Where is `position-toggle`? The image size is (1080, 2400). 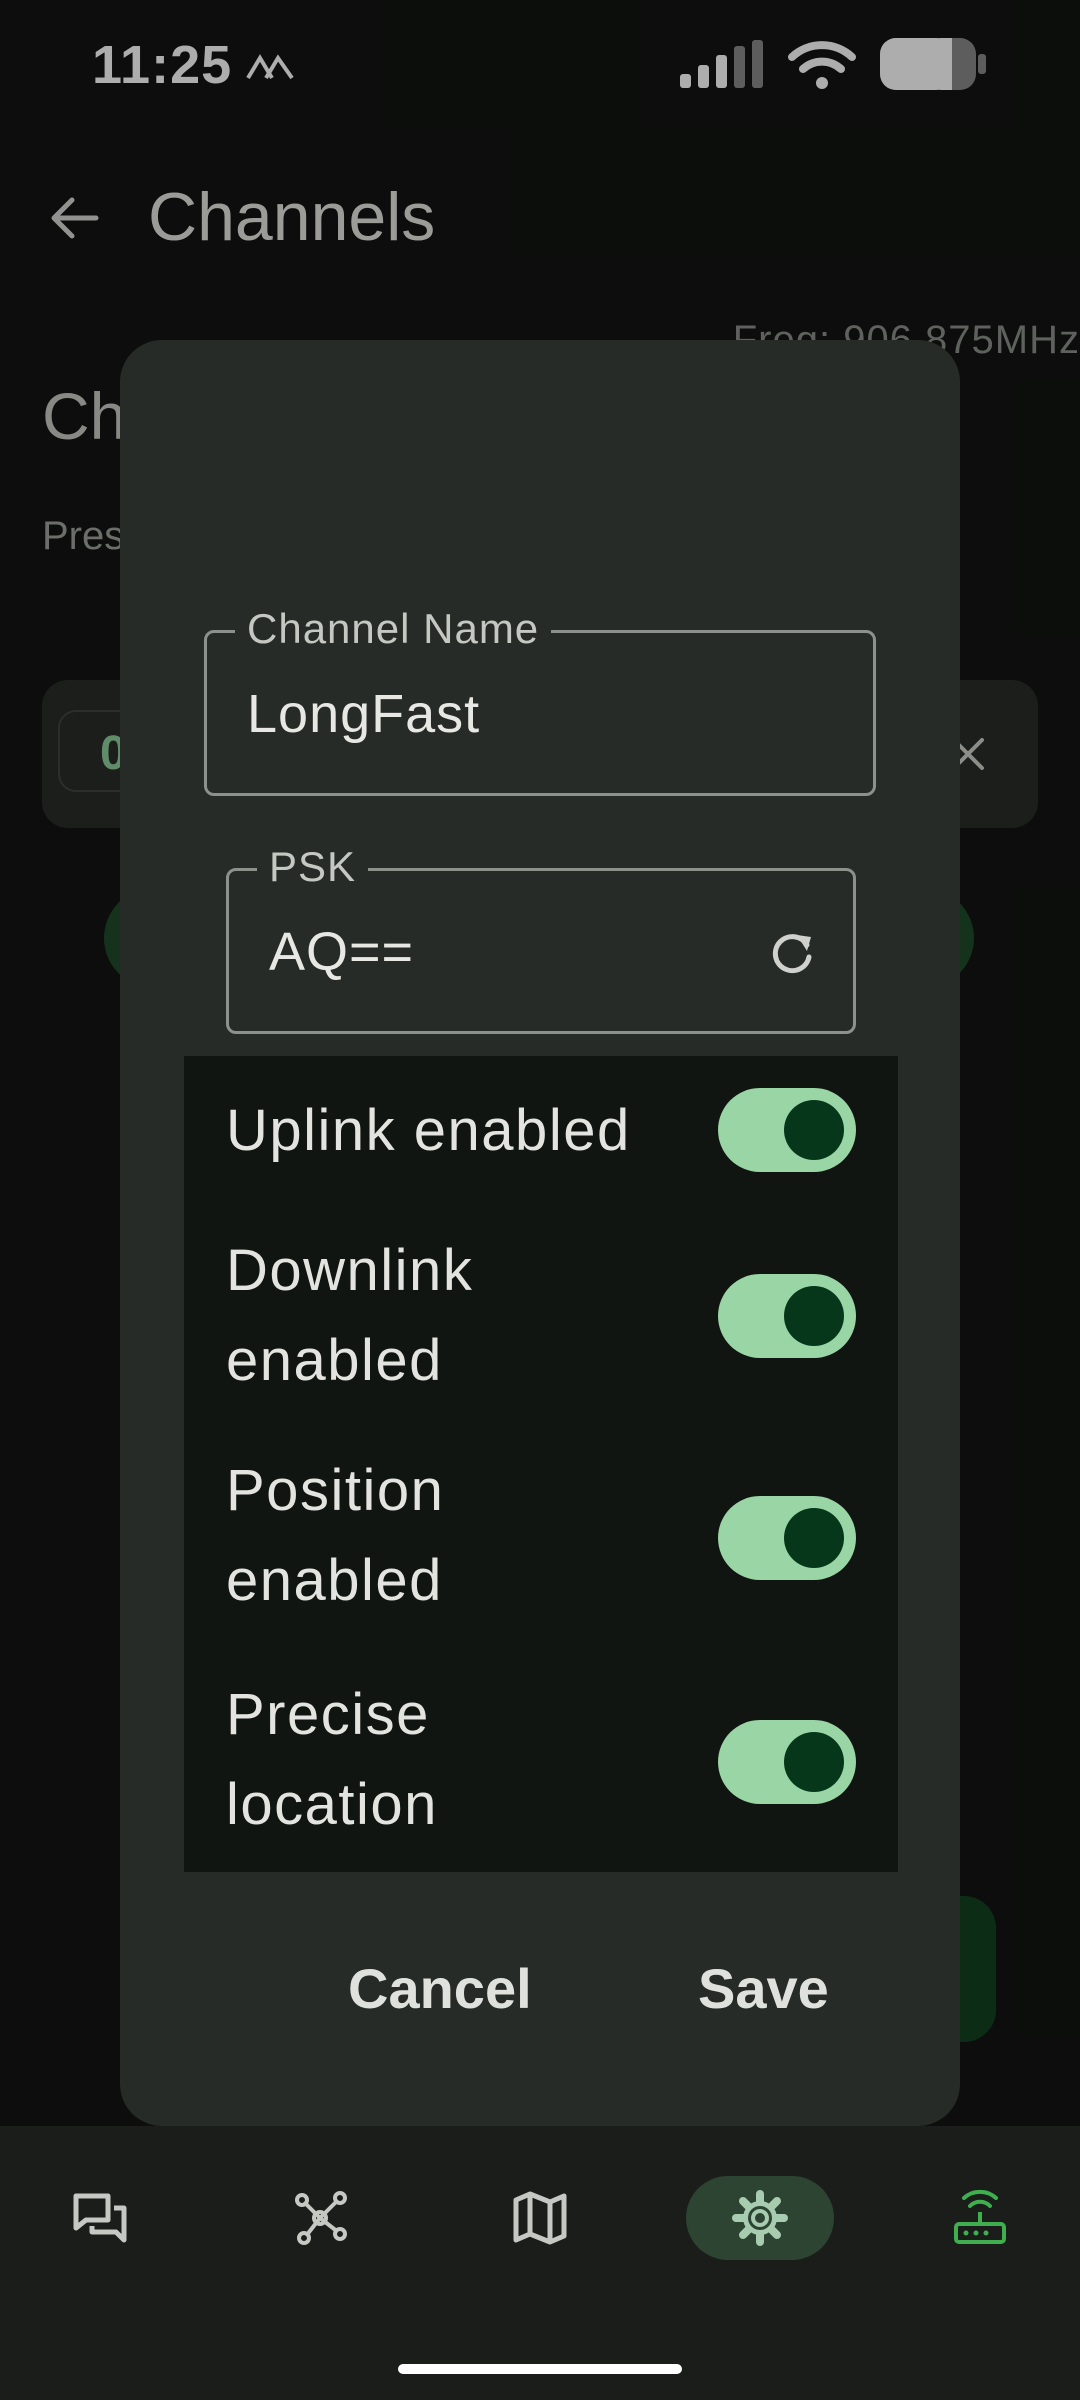 position-toggle is located at coordinates (787, 1538).